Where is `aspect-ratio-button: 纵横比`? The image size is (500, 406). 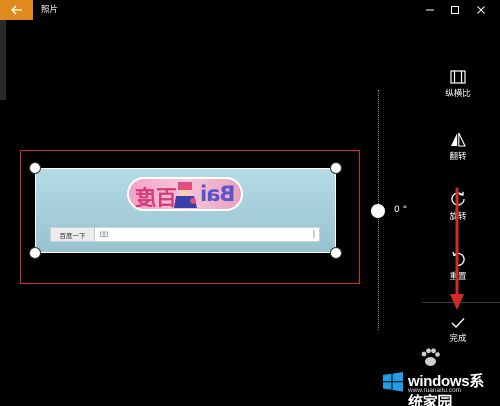
aspect-ratio-button: 纵横比 is located at coordinates (458, 84).